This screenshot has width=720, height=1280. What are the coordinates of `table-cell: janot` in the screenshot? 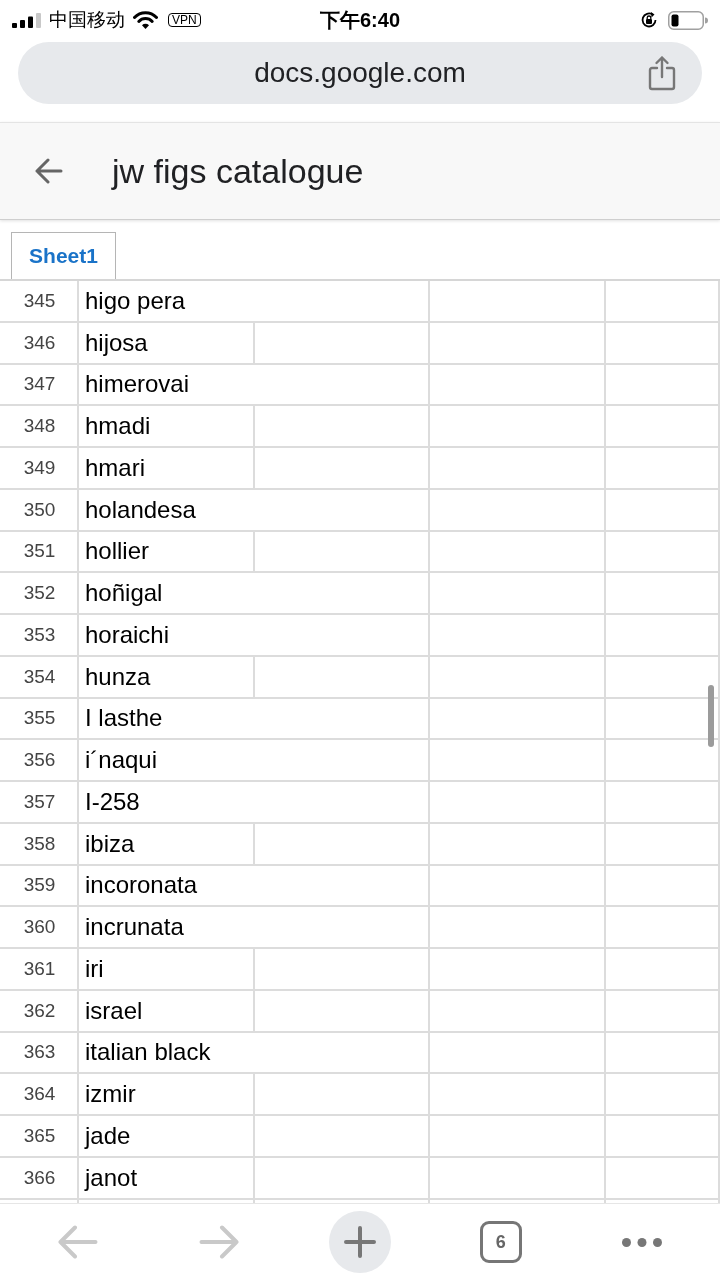 It's located at (167, 1178).